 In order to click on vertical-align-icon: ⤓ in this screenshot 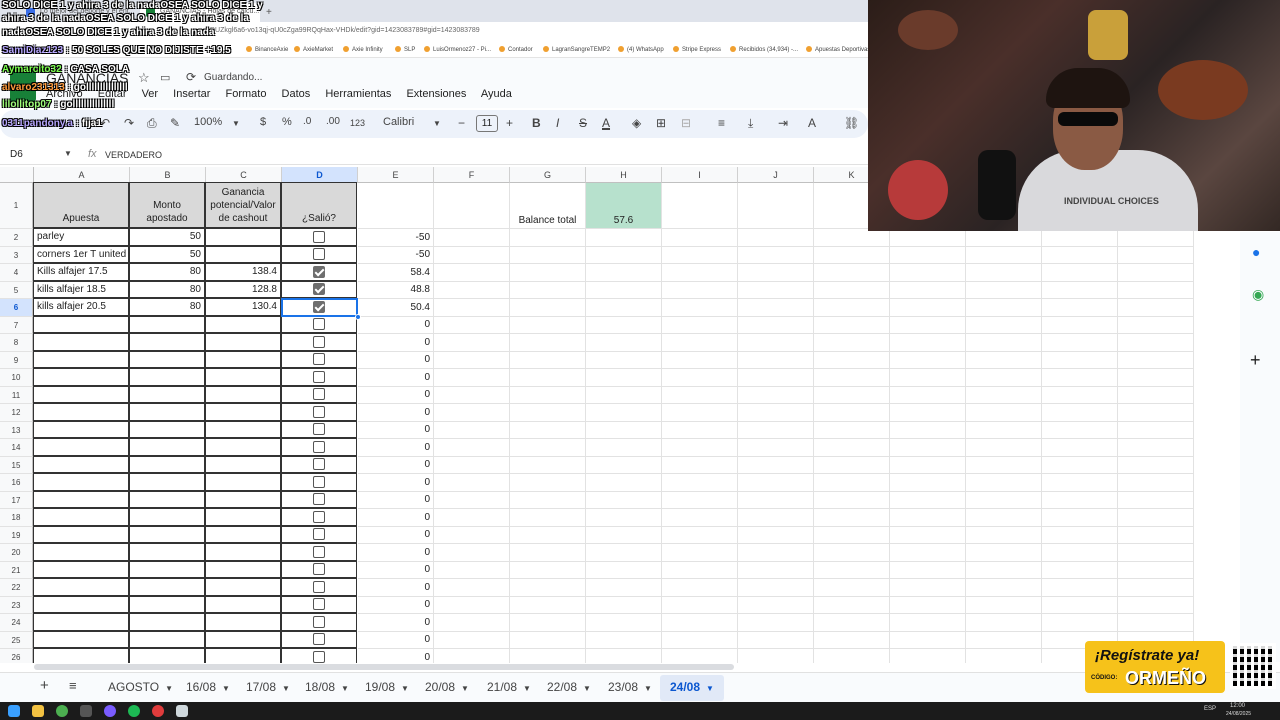, I will do `click(750, 123)`.